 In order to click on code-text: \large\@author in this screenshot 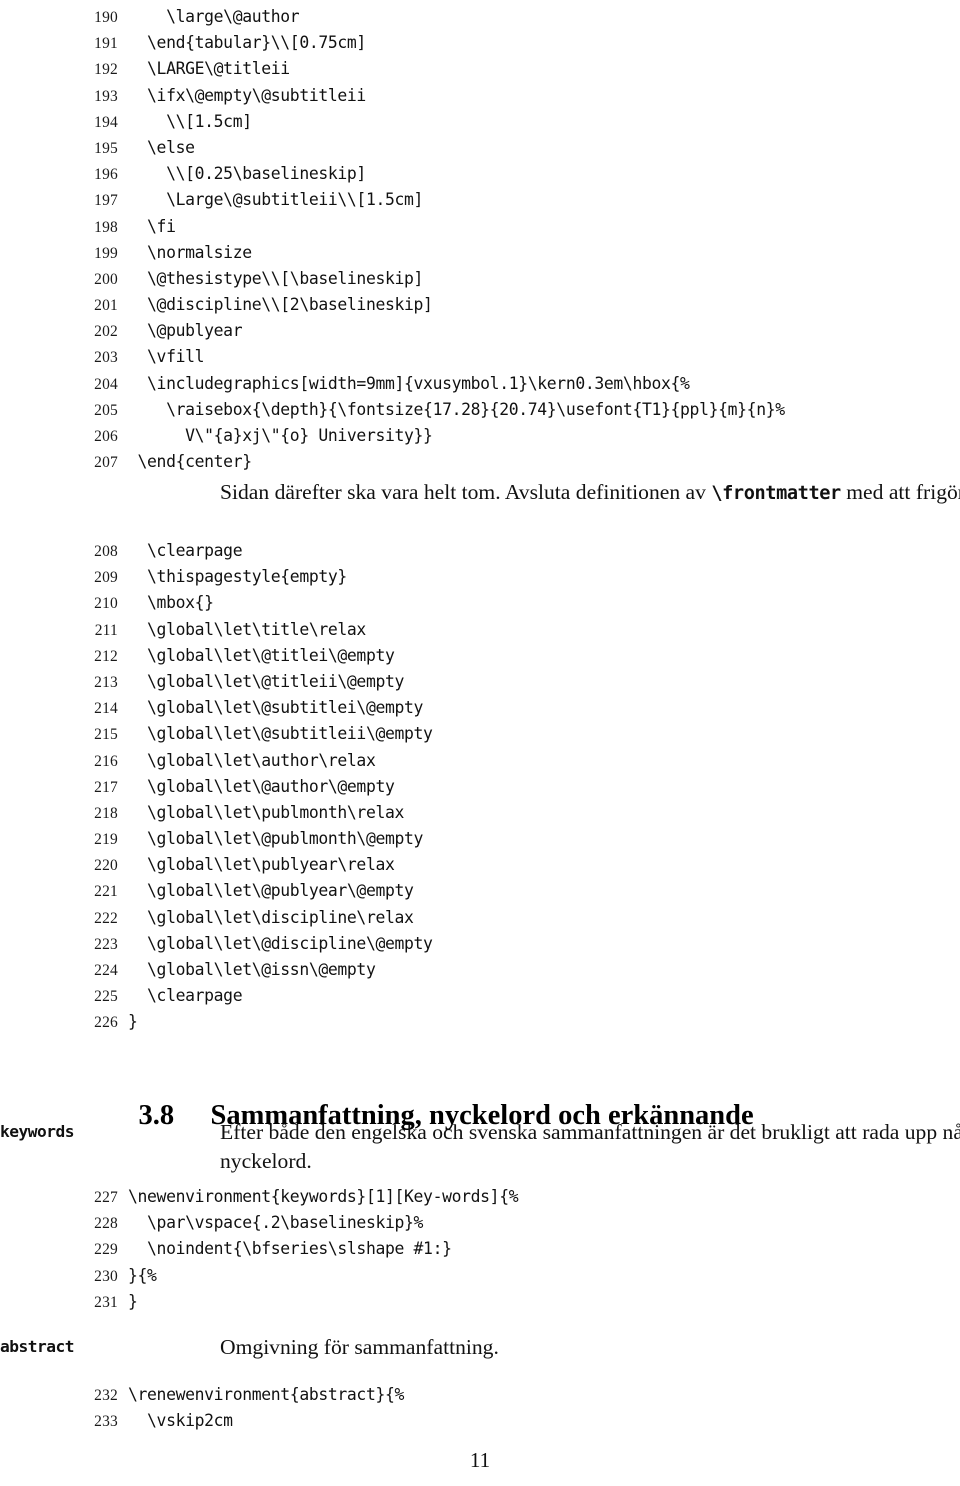, I will do `click(214, 16)`.